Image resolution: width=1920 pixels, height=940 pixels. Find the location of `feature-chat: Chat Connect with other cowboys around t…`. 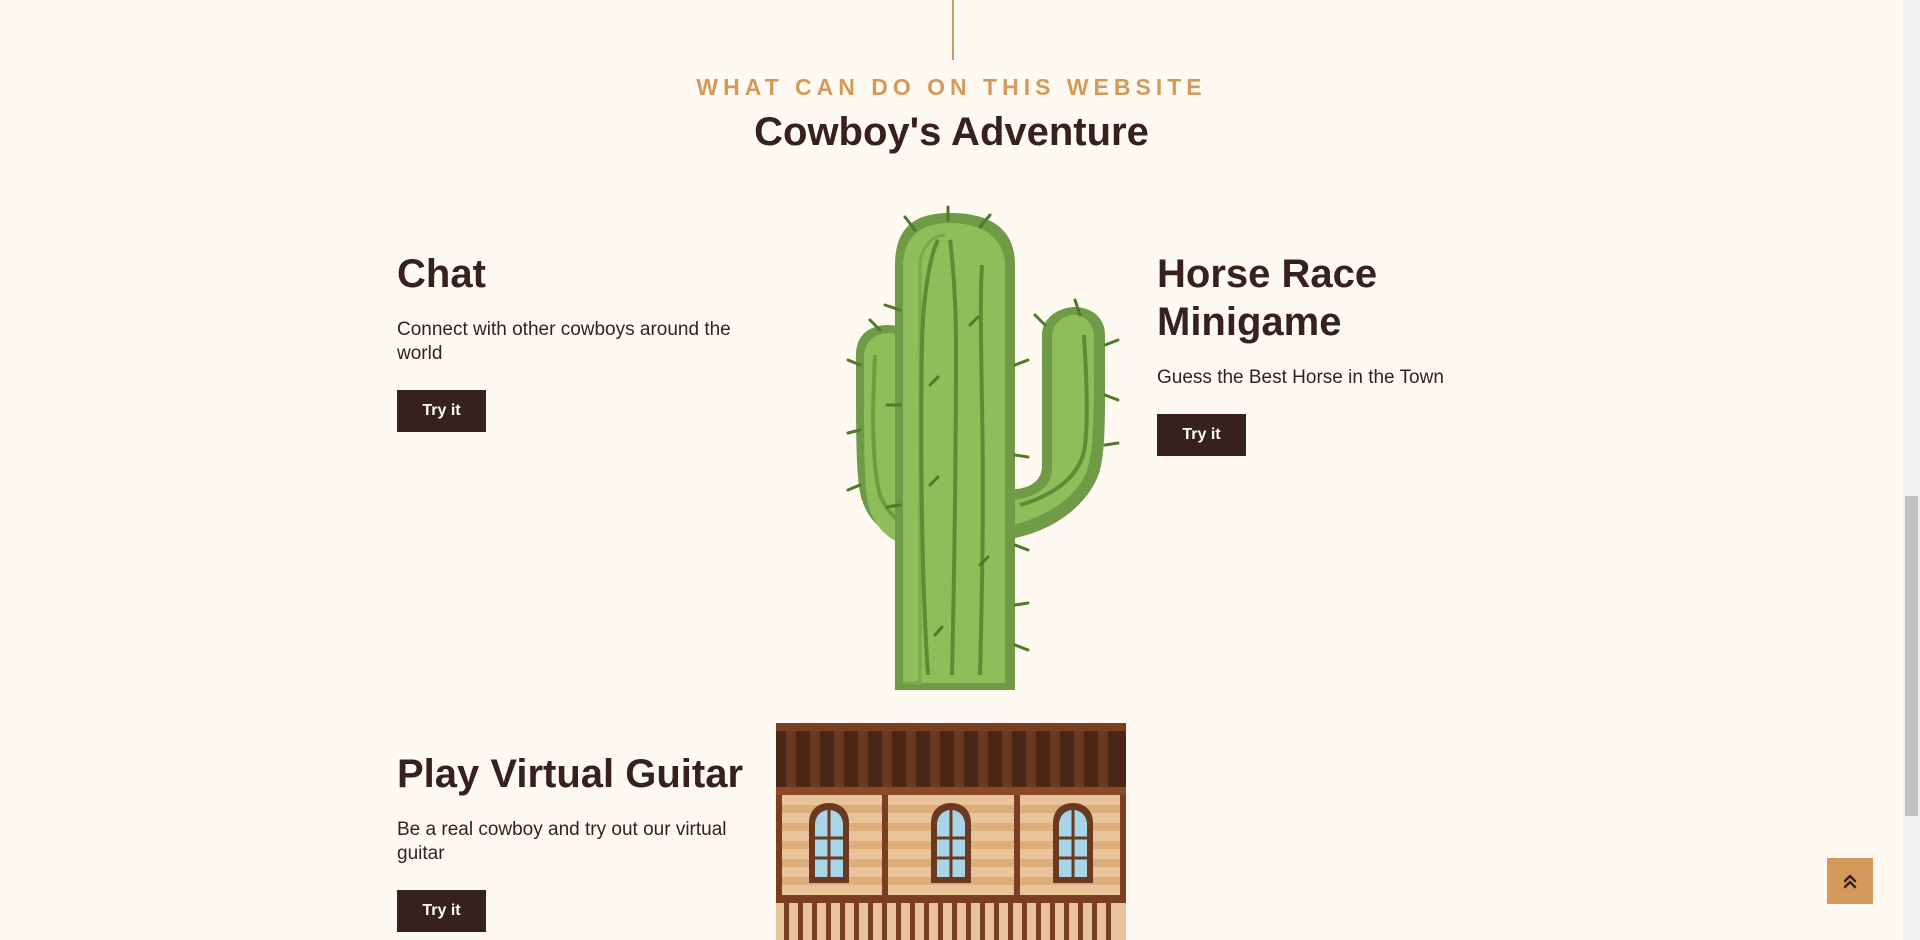

feature-chat: Chat Connect with other cowboys around t… is located at coordinates (572, 341).